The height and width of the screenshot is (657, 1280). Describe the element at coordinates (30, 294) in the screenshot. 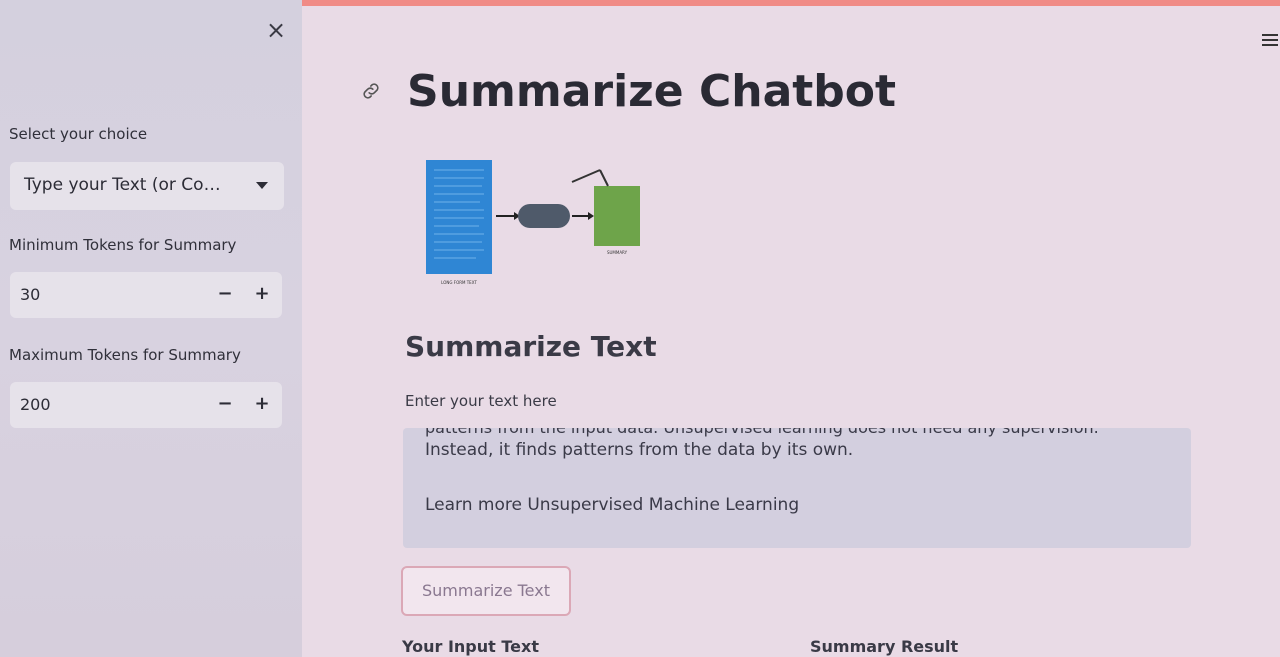

I see `min-tokens-input: 30` at that location.